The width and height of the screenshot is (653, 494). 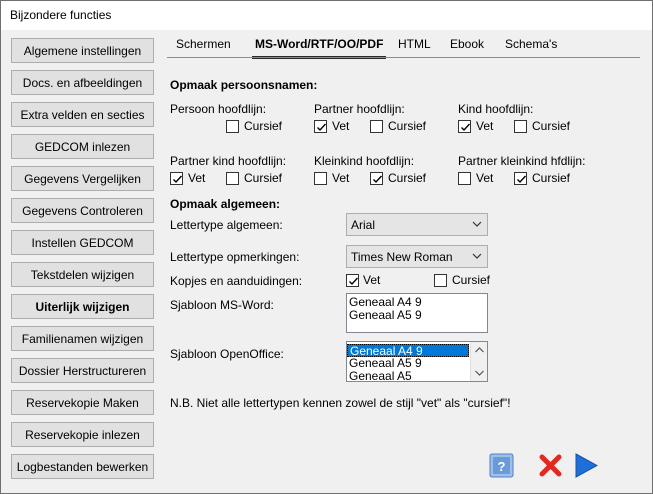 I want to click on label-font-general: Lettertype algemeen:, so click(x=226, y=225).